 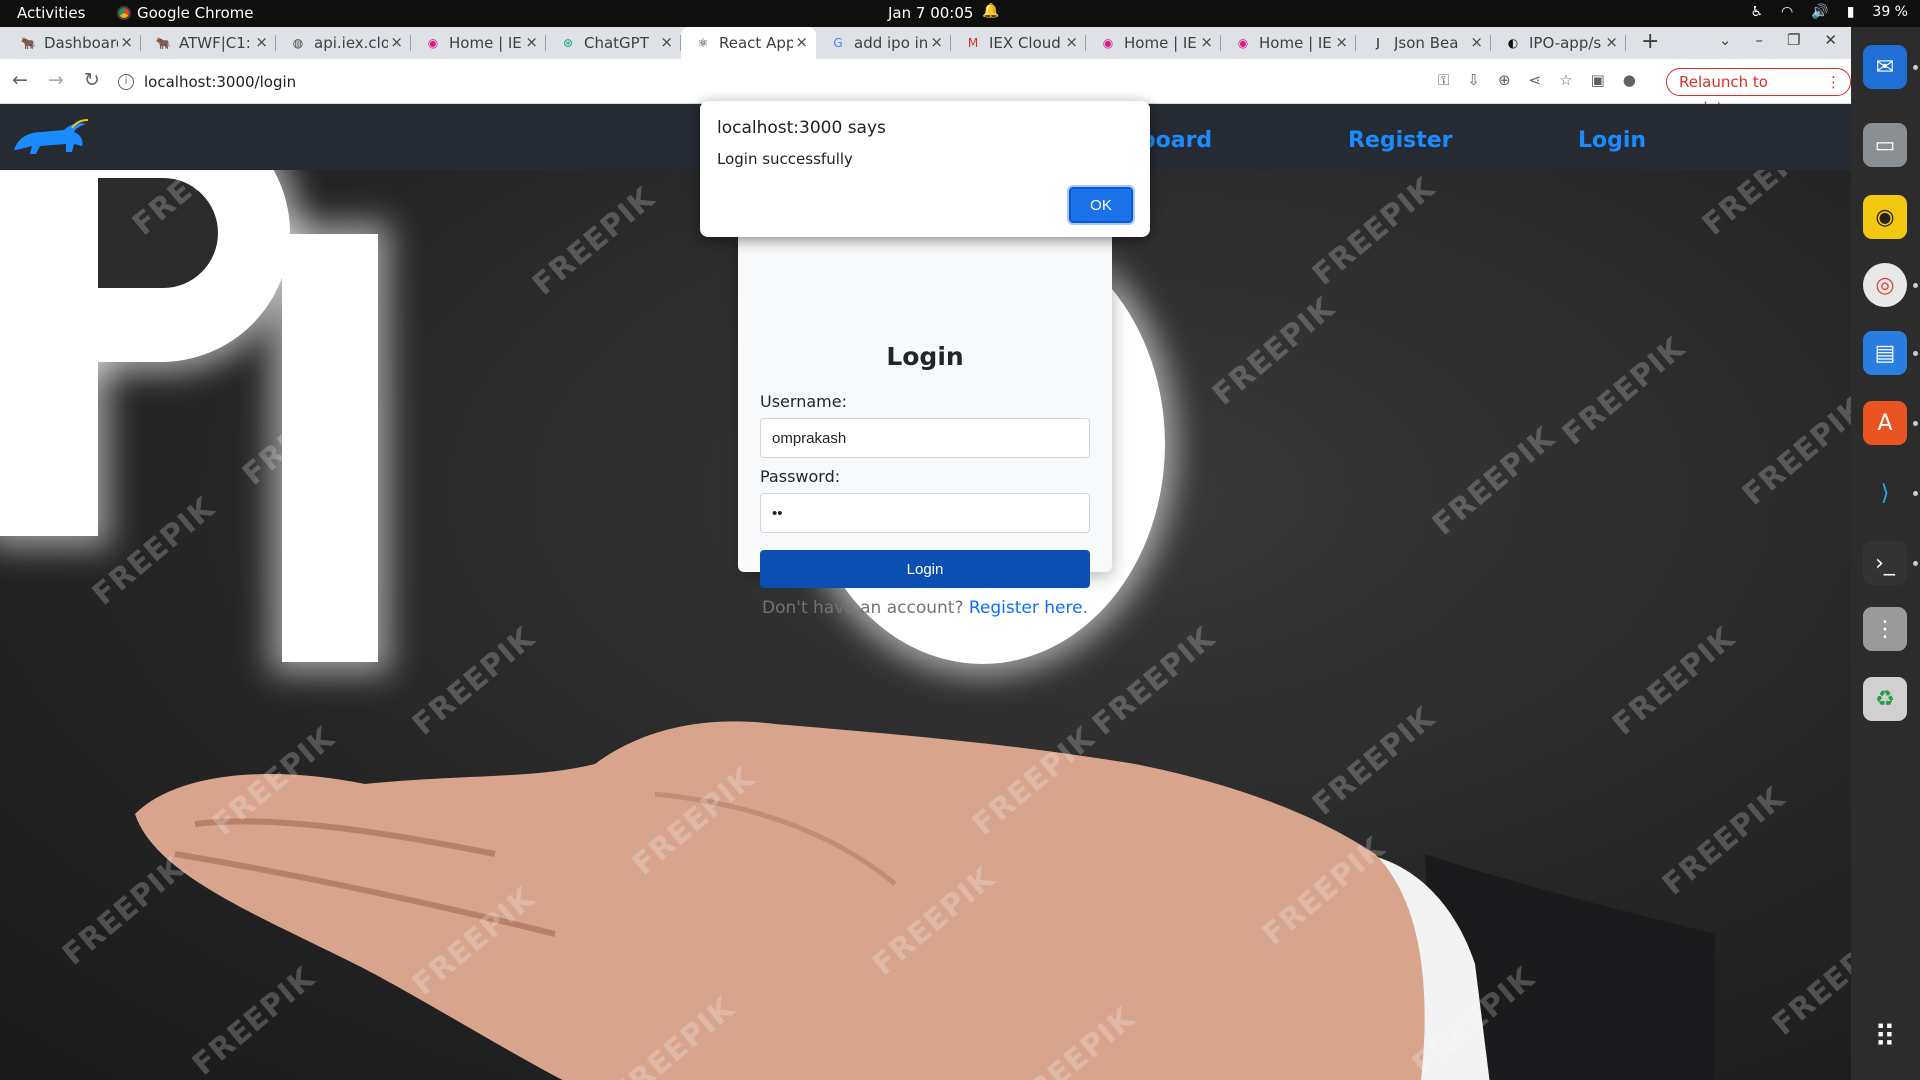 What do you see at coordinates (1885, 629) in the screenshot?
I see `disks-icon: ⋮` at bounding box center [1885, 629].